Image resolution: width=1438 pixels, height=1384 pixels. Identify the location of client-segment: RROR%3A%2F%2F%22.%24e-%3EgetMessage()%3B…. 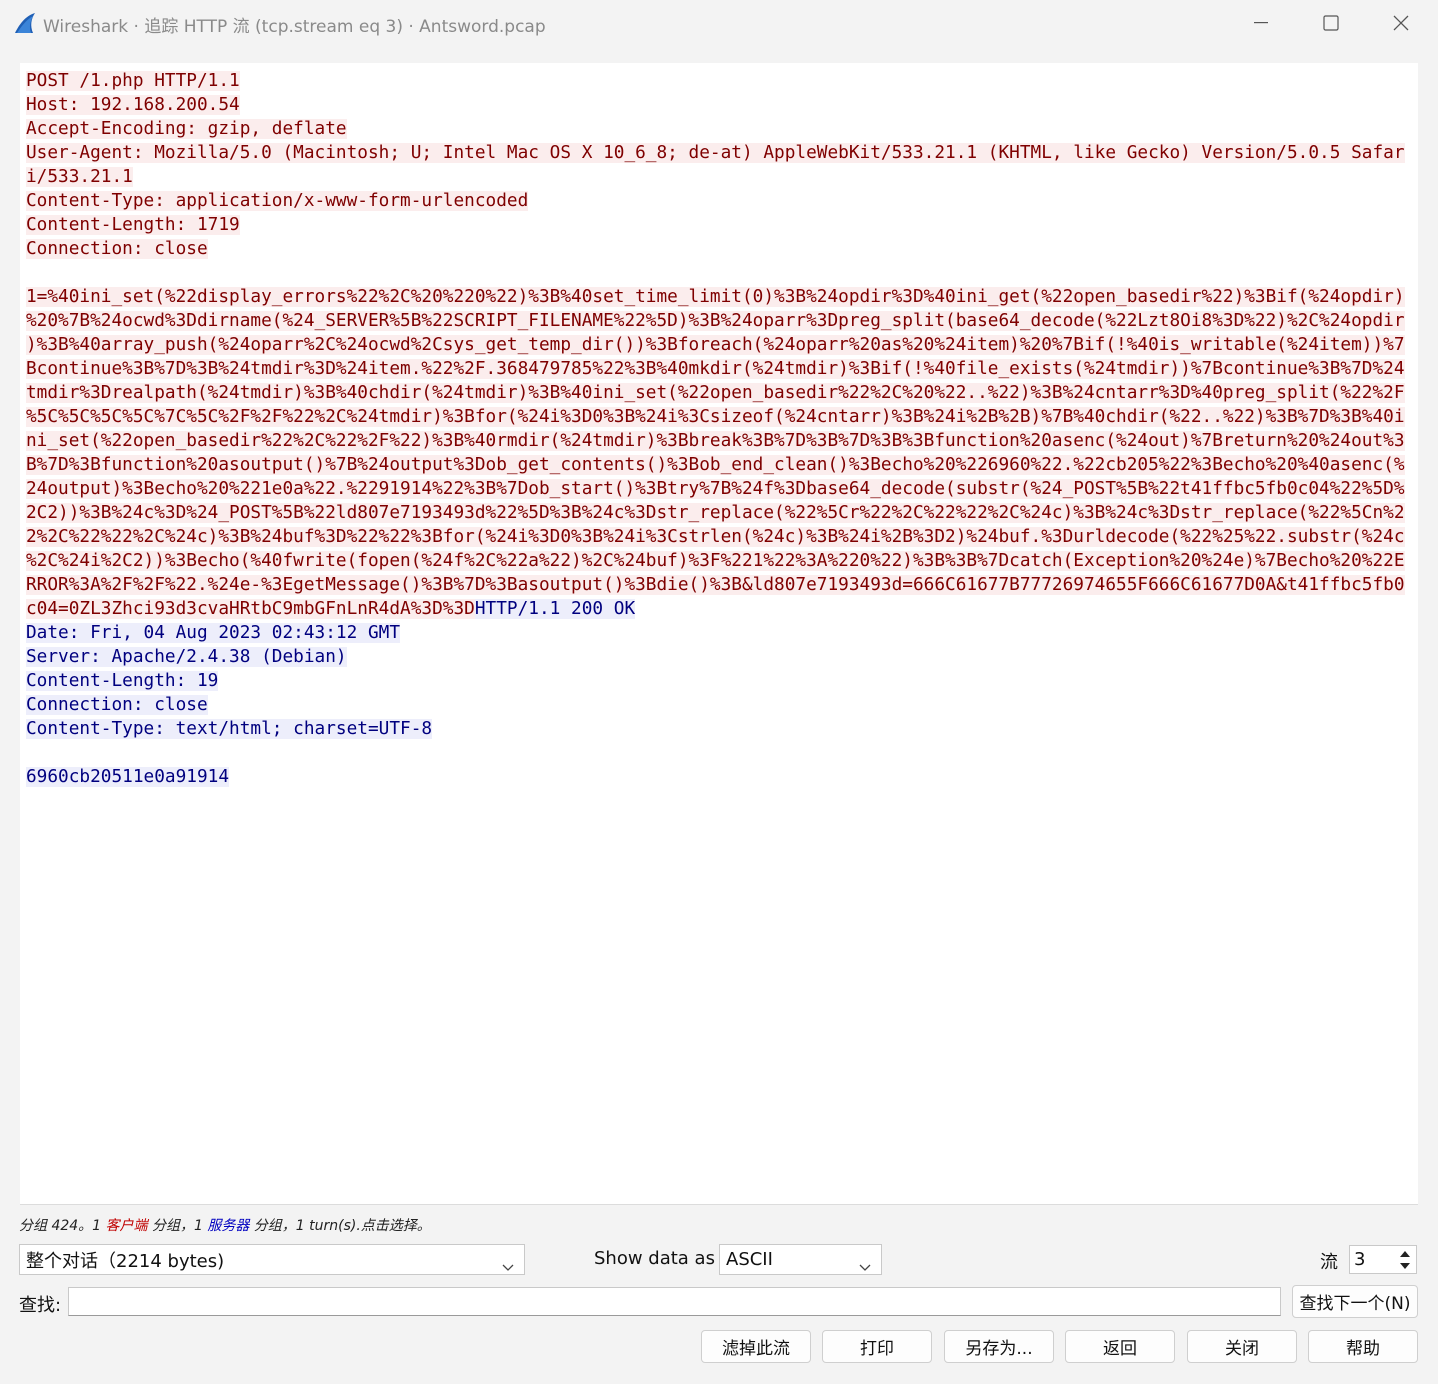
(715, 585).